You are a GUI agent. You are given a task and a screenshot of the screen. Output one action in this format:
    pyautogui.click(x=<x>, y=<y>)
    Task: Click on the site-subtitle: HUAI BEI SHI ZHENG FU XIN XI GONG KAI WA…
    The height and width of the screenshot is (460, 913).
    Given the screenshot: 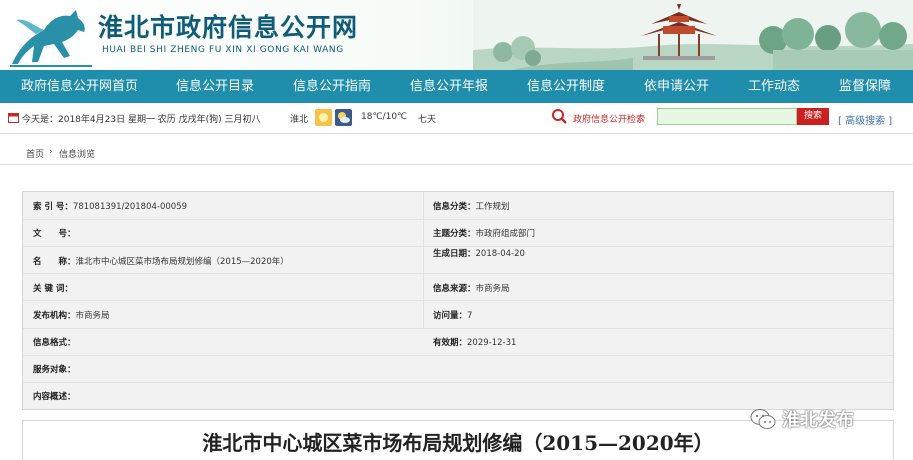 What is the action you would take?
    pyautogui.click(x=223, y=50)
    